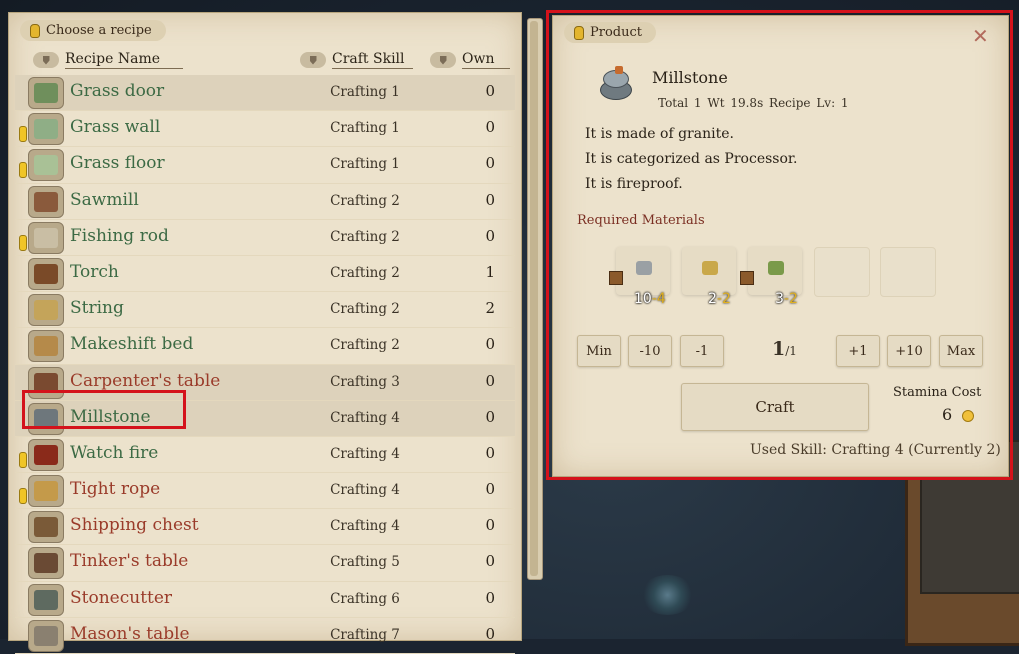 Image resolution: width=1019 pixels, height=654 pixels. I want to click on product-description-line: It is categorized as Processor., so click(691, 159).